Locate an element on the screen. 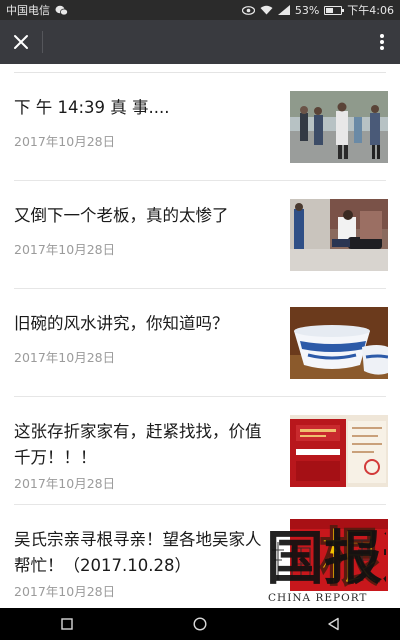 Image resolution: width=400 pixels, height=640 pixels. home-icon is located at coordinates (200, 624).